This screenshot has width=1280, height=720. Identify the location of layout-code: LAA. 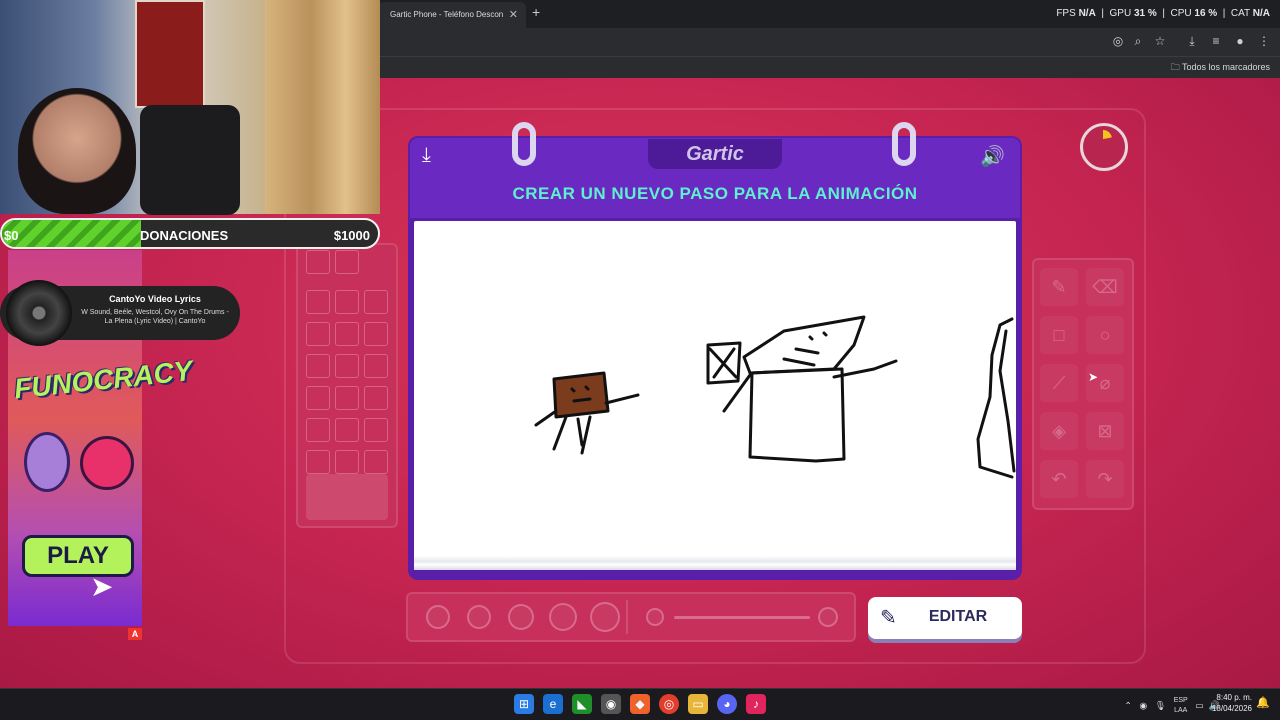
(1181, 710).